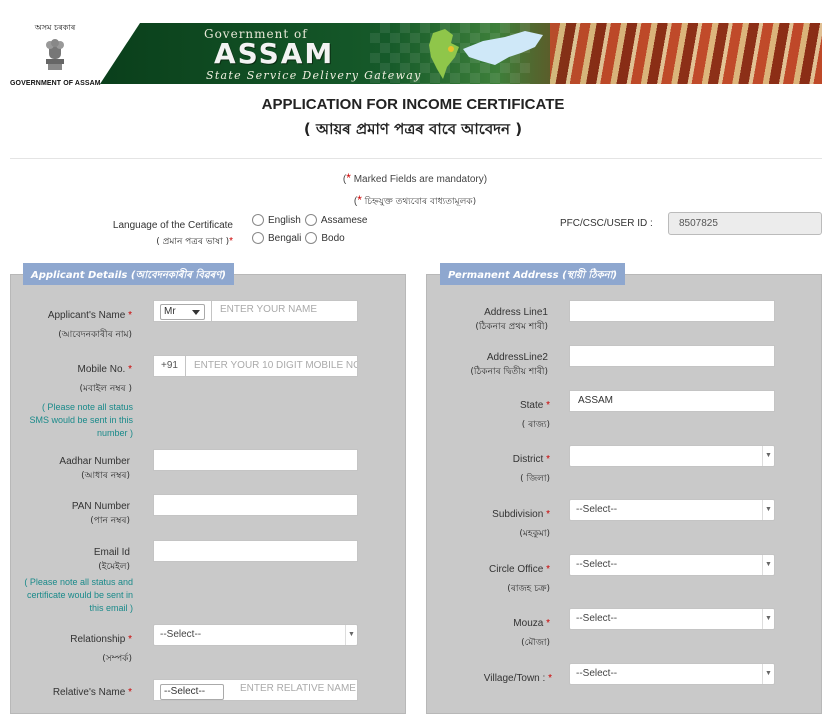  Describe the element at coordinates (317, 229) in the screenshot. I see `language-radio-group: English Assamese Bengali Bodo` at that location.